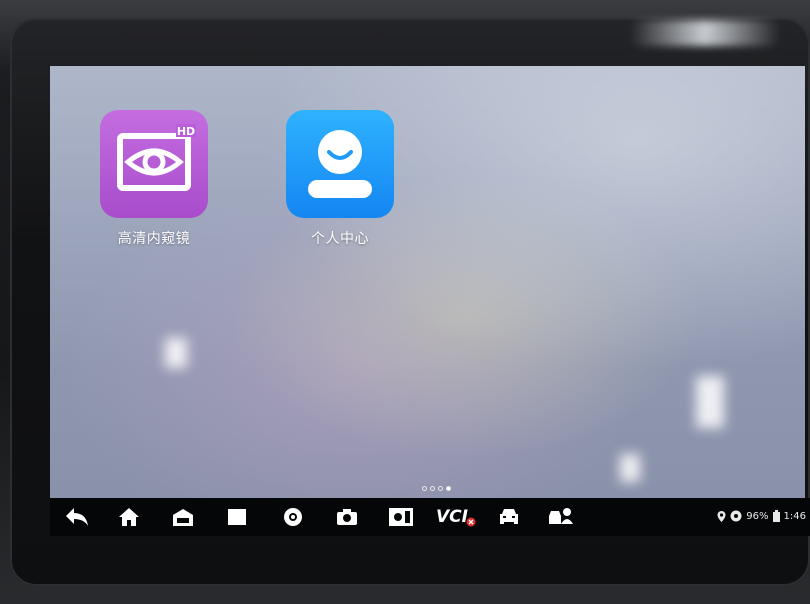  I want to click on recent-apps-icon, so click(237, 517).